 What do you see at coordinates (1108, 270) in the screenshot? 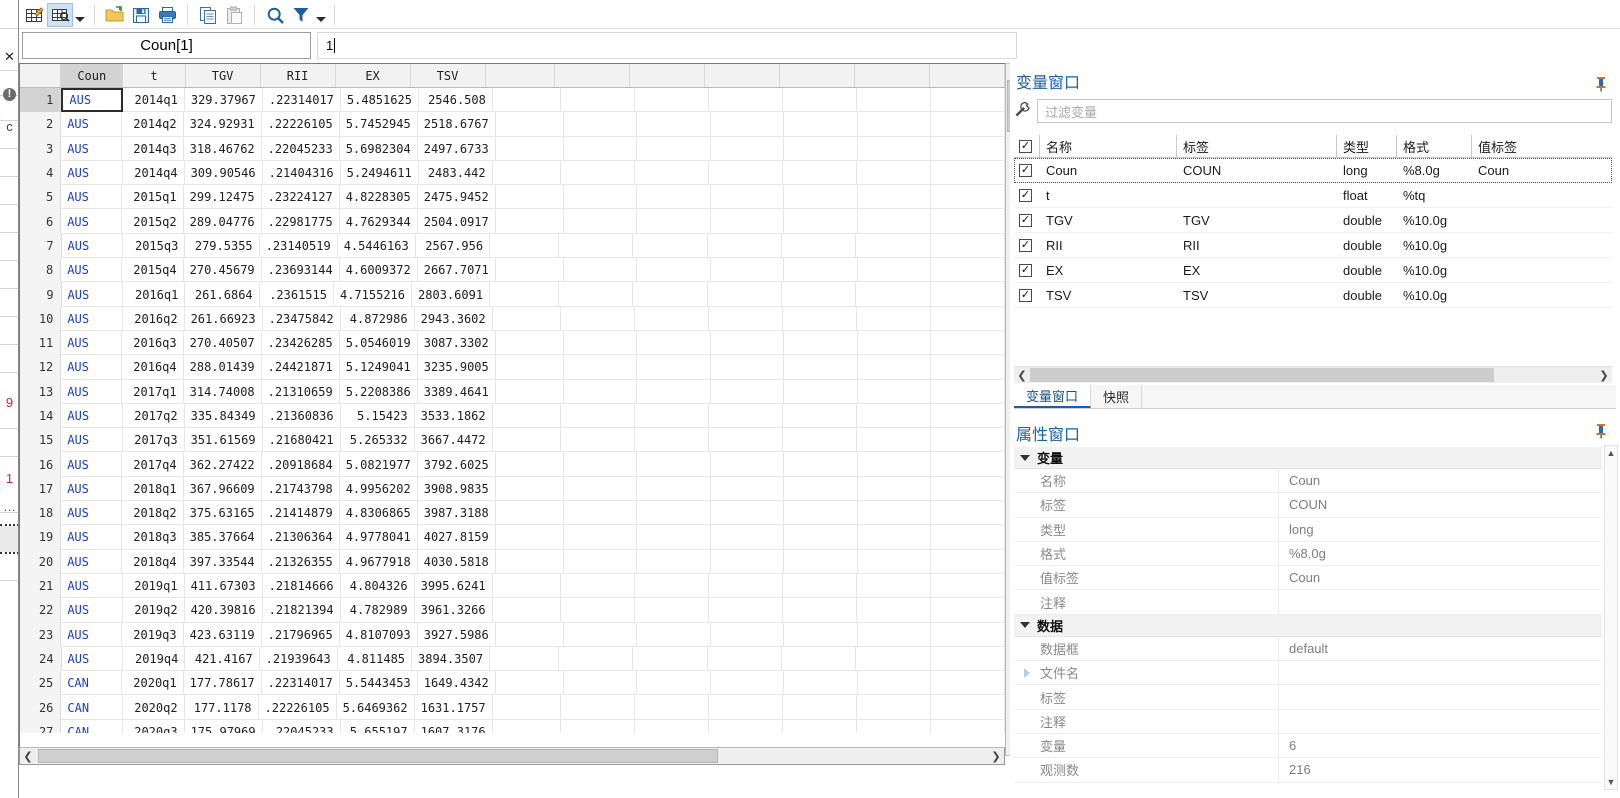
I see `variable-cell-name: EX` at bounding box center [1108, 270].